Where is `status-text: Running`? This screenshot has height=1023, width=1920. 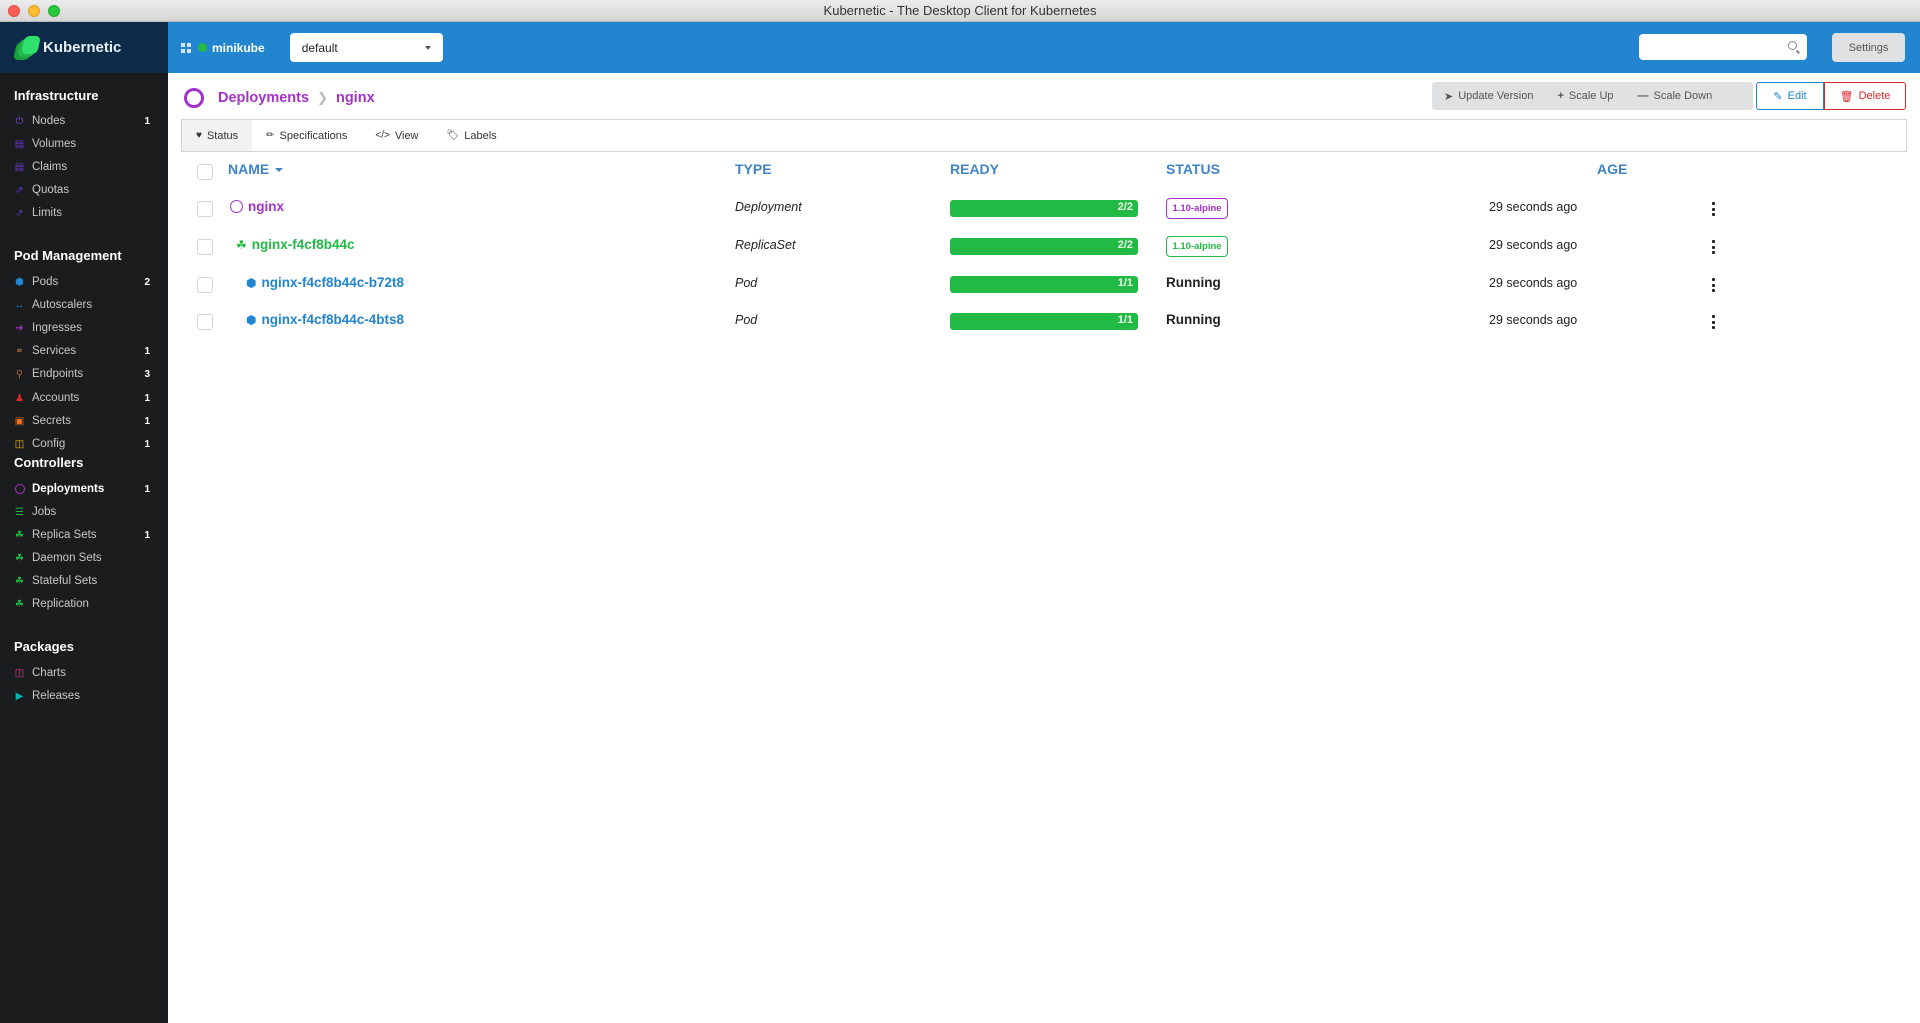 status-text: Running is located at coordinates (1193, 282).